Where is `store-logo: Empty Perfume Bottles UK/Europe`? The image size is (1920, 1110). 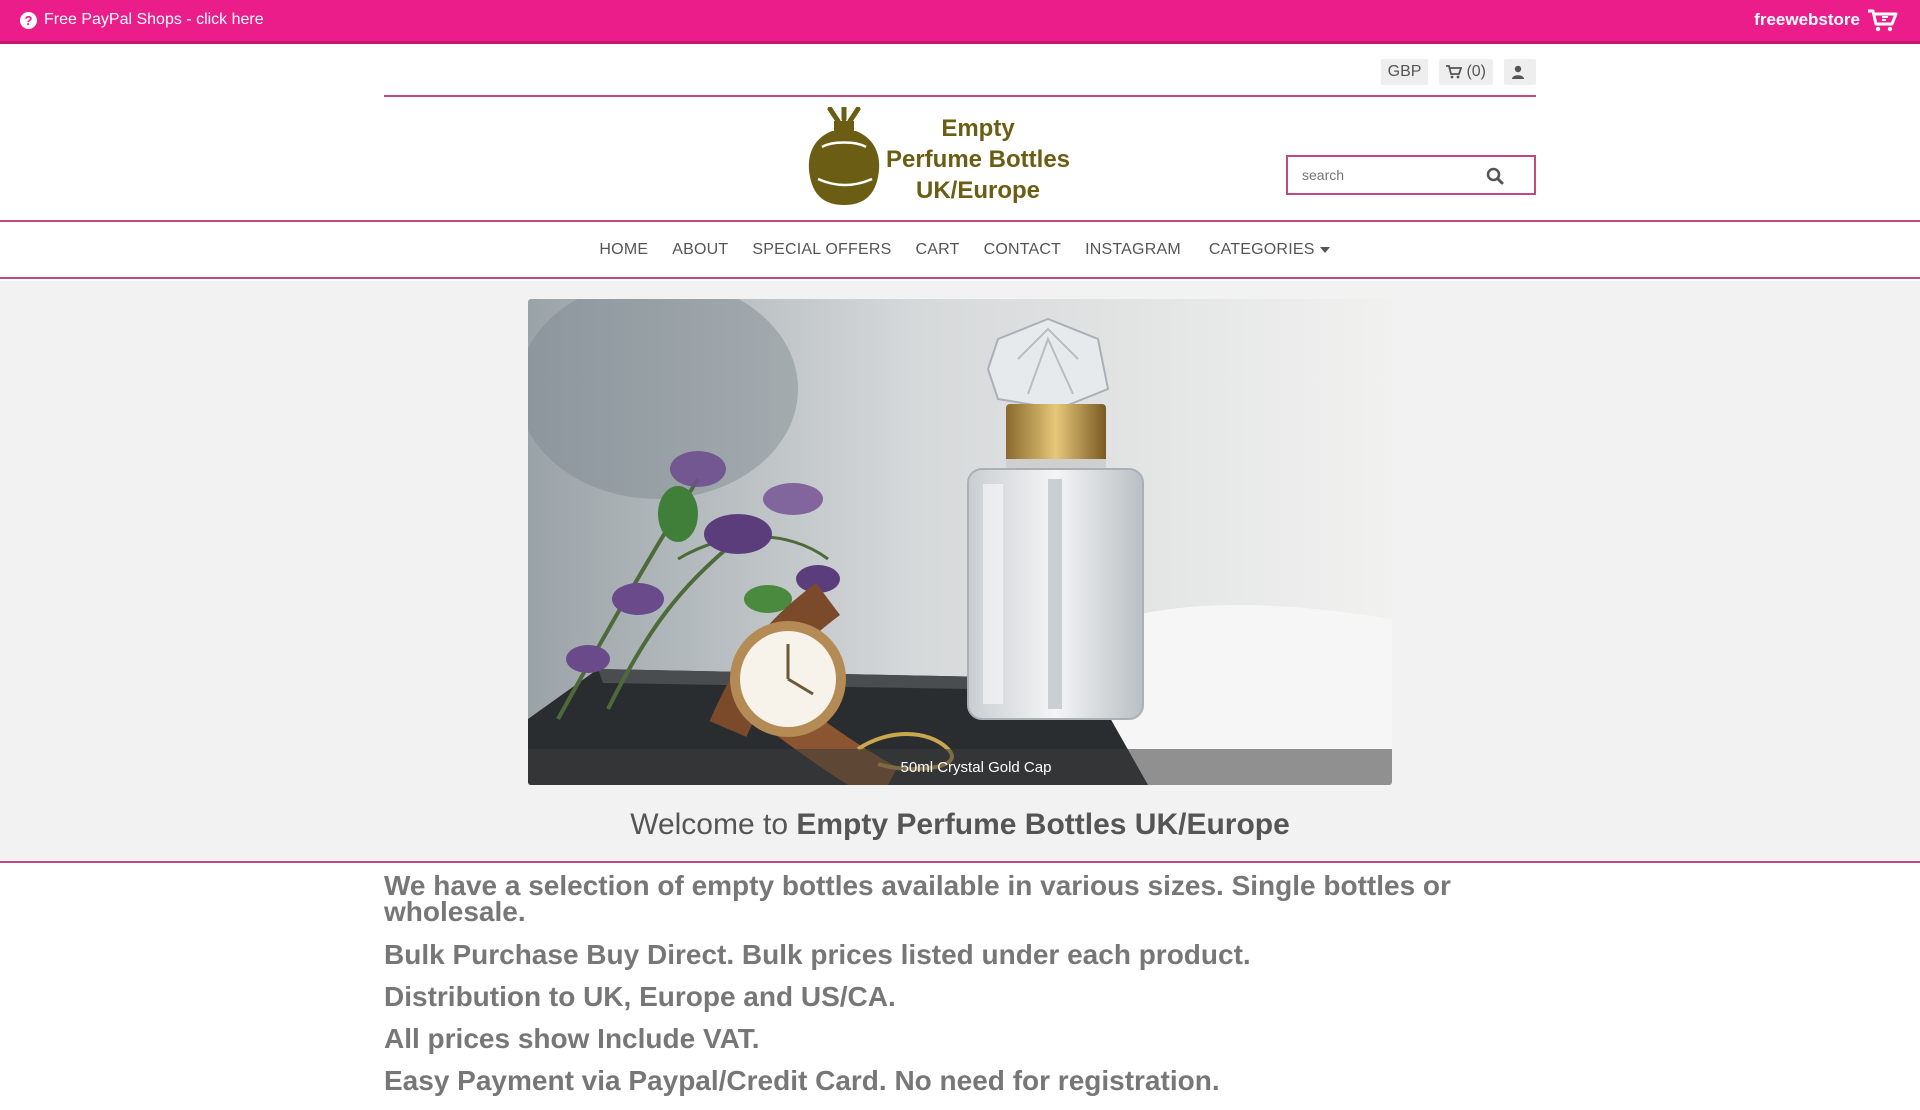 store-logo: Empty Perfume Bottles UK/Europe is located at coordinates (939, 157).